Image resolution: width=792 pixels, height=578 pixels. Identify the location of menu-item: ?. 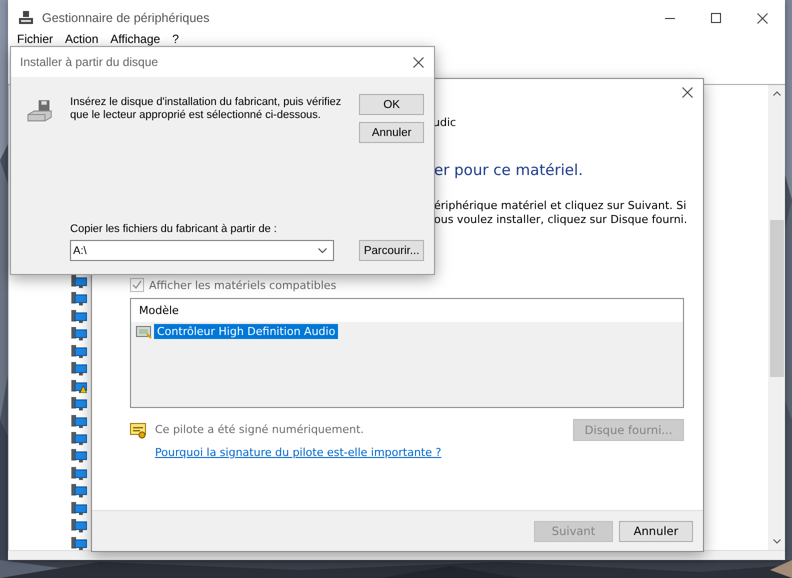
(175, 39).